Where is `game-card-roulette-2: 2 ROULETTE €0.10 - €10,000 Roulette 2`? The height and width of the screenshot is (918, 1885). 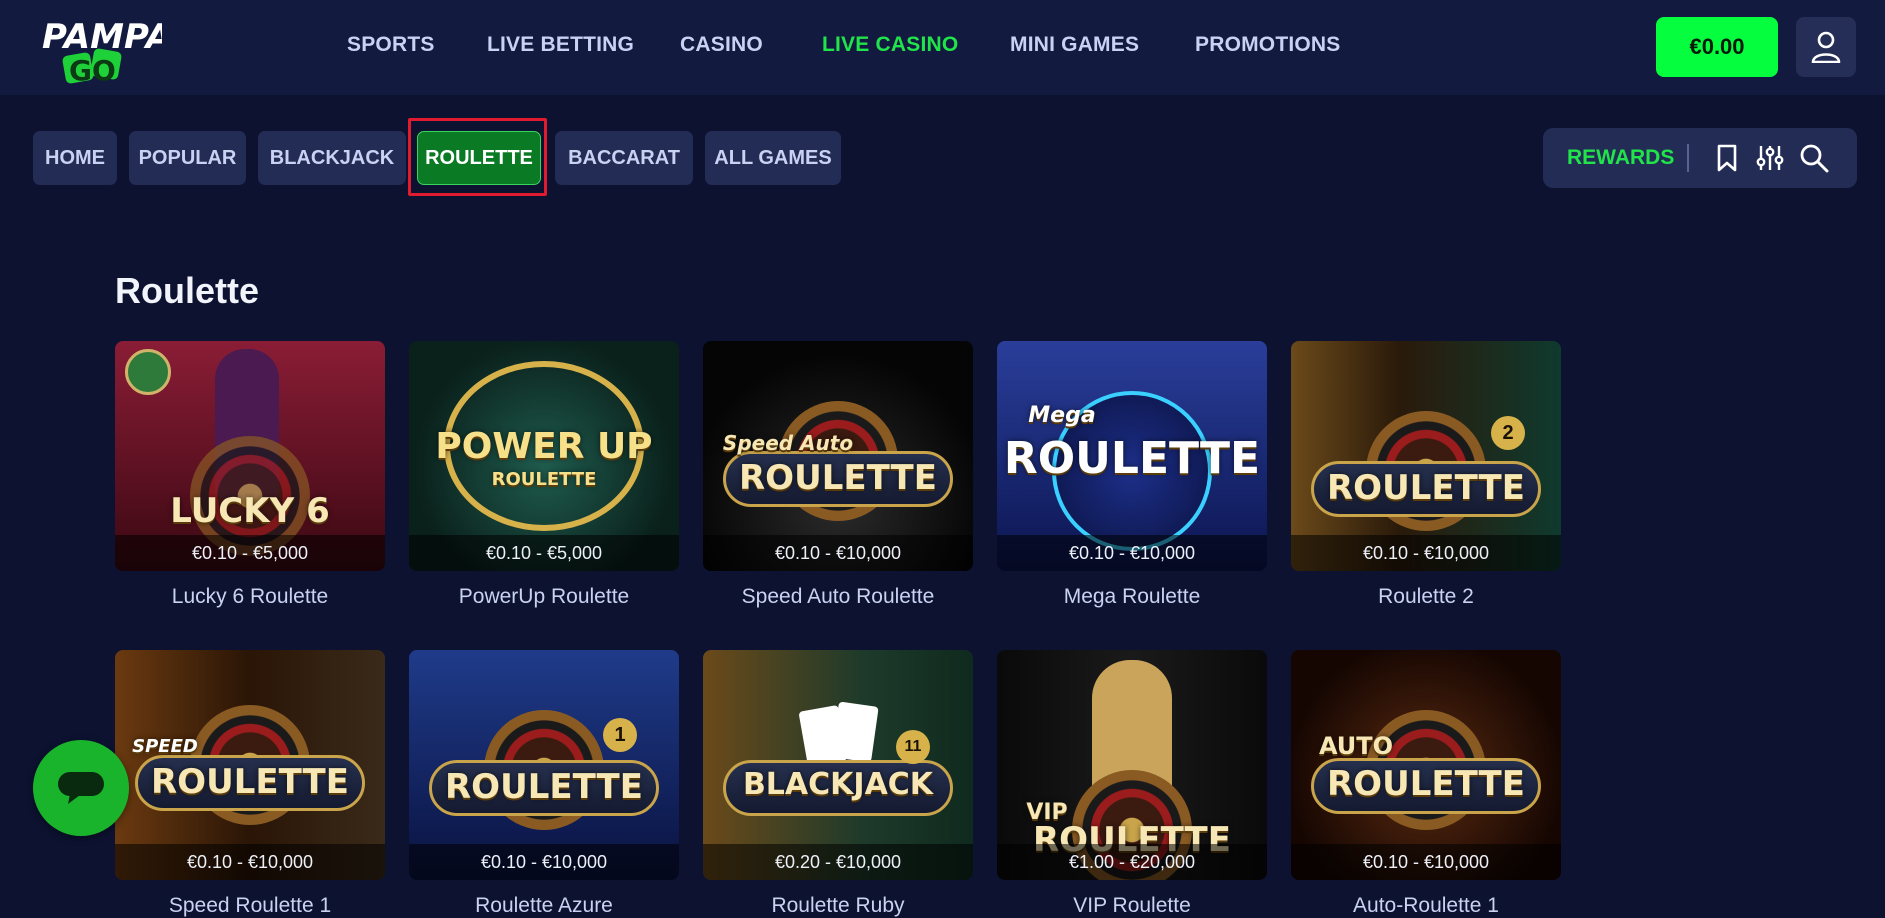
game-card-roulette-2: 2 ROULETTE €0.10 - €10,000 Roulette 2 is located at coordinates (1426, 475).